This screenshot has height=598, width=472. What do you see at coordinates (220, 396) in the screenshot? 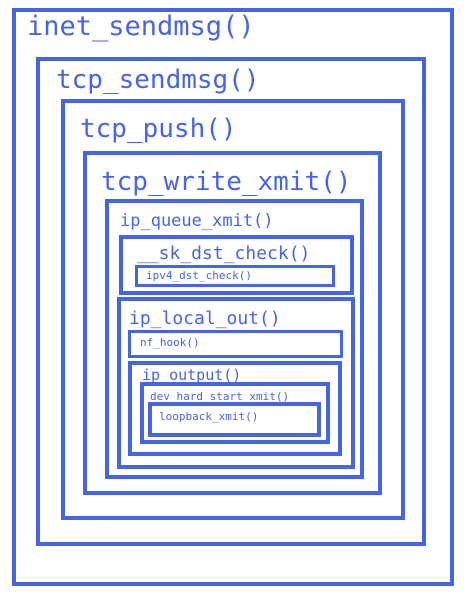
I see `dev-hard-start-xmit-label: dev_hard_start_xmit()` at bounding box center [220, 396].